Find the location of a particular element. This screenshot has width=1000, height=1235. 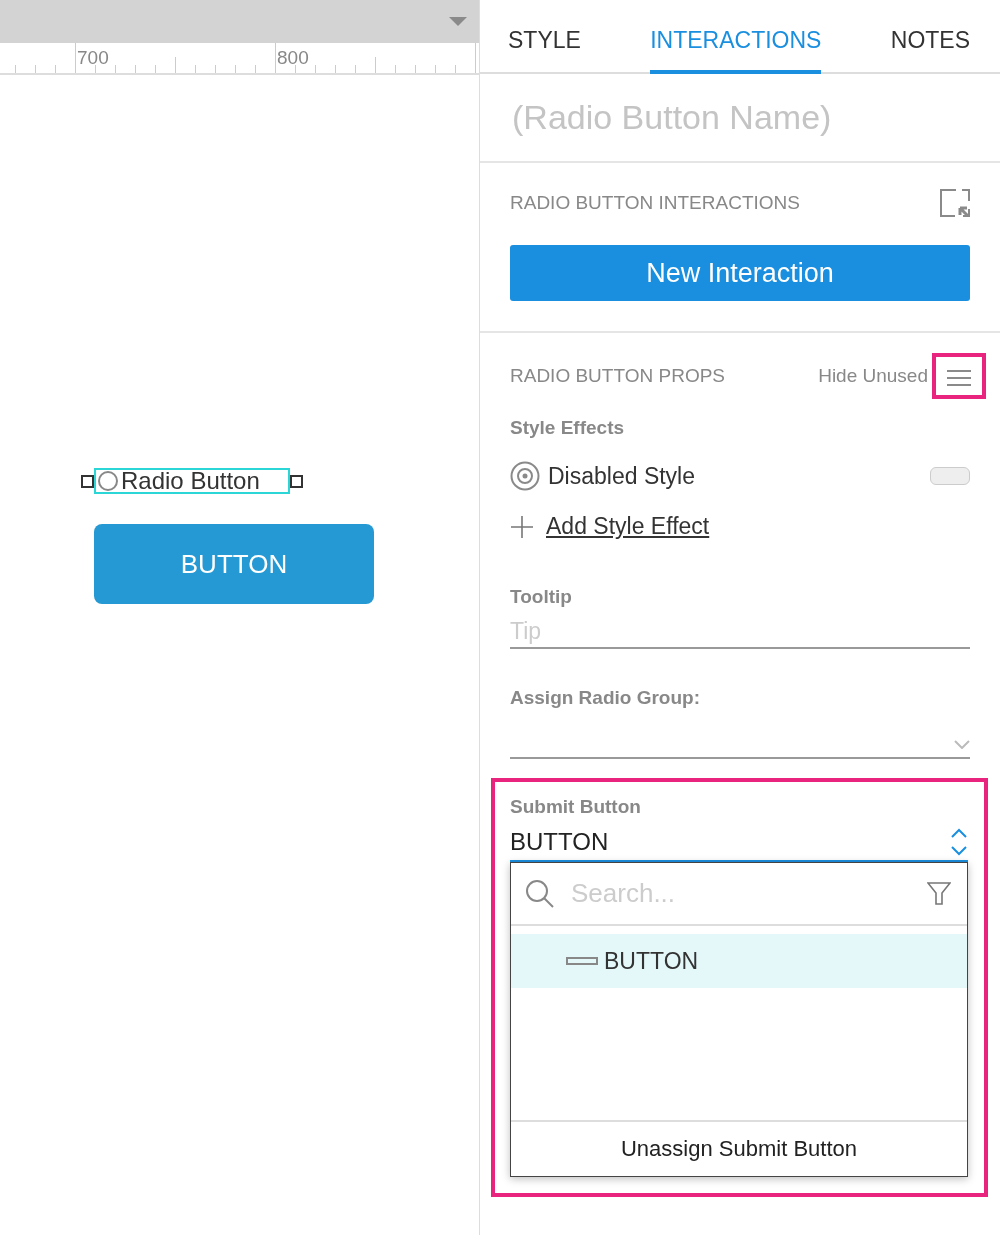

field-label: Submit Button is located at coordinates (576, 807).